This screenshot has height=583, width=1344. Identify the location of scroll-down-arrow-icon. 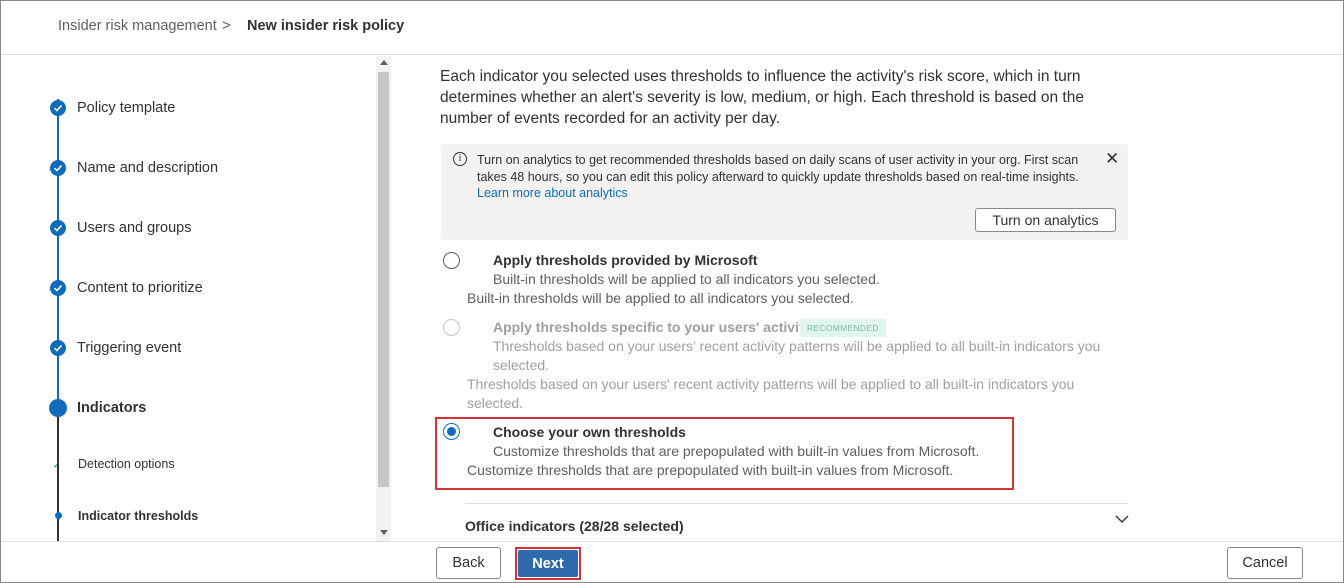
(384, 532).